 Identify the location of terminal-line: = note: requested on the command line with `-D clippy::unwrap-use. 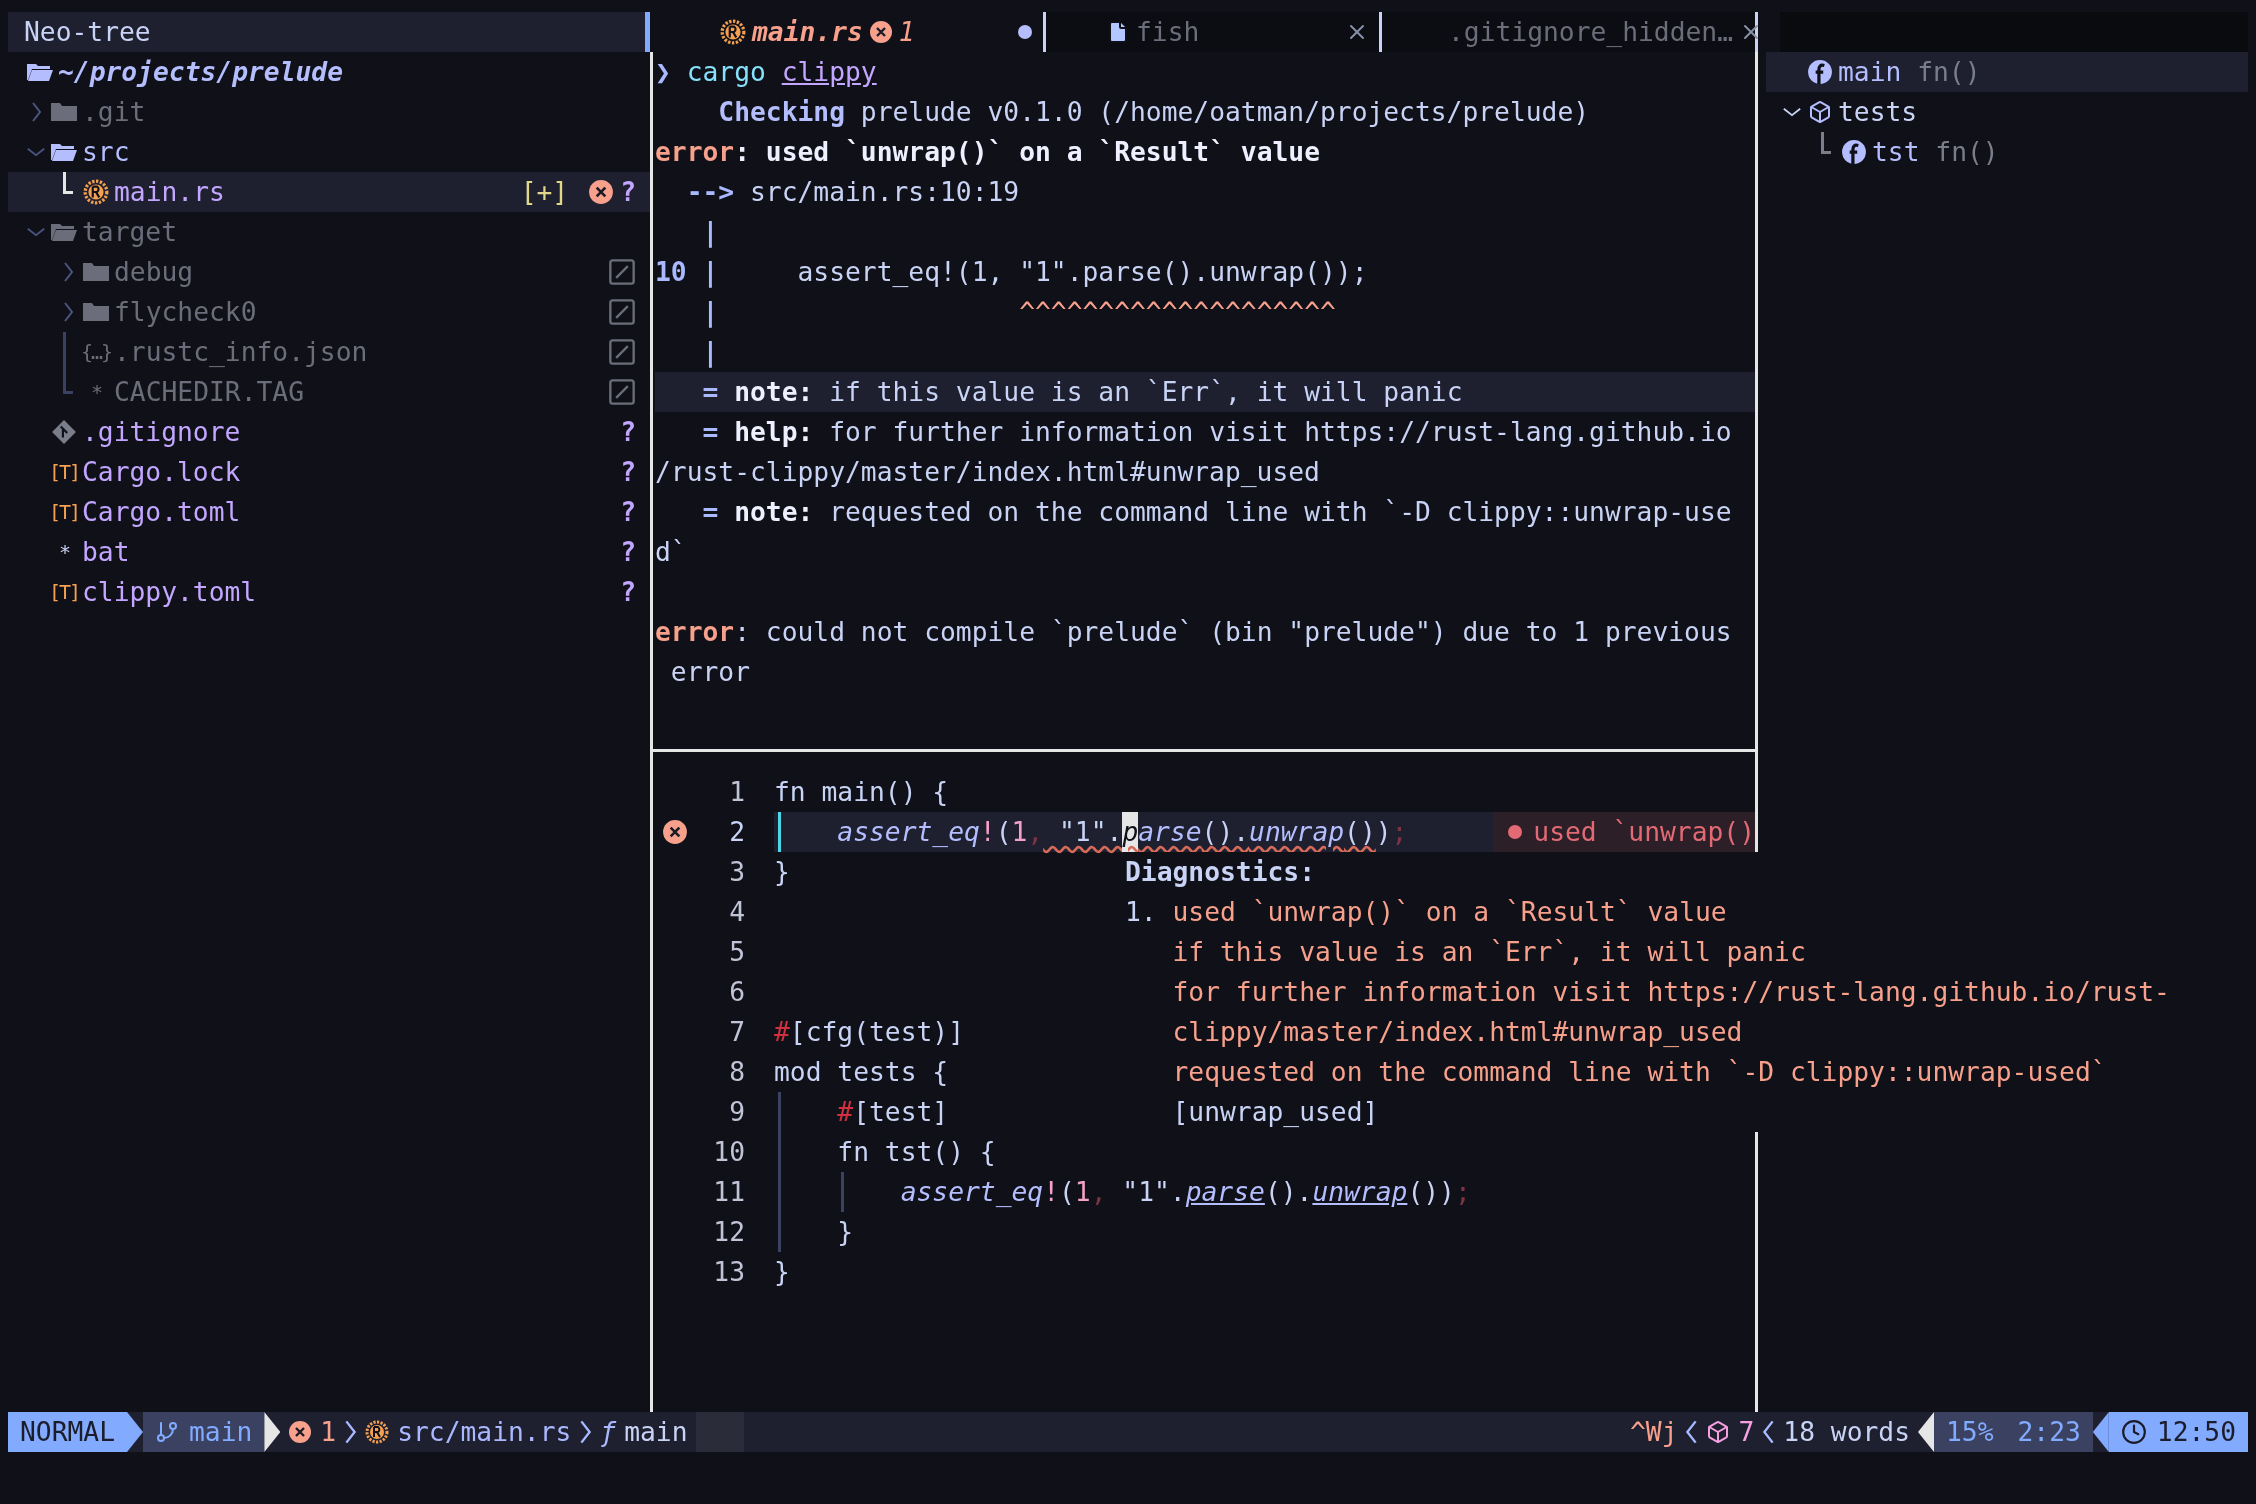
(1217, 512).